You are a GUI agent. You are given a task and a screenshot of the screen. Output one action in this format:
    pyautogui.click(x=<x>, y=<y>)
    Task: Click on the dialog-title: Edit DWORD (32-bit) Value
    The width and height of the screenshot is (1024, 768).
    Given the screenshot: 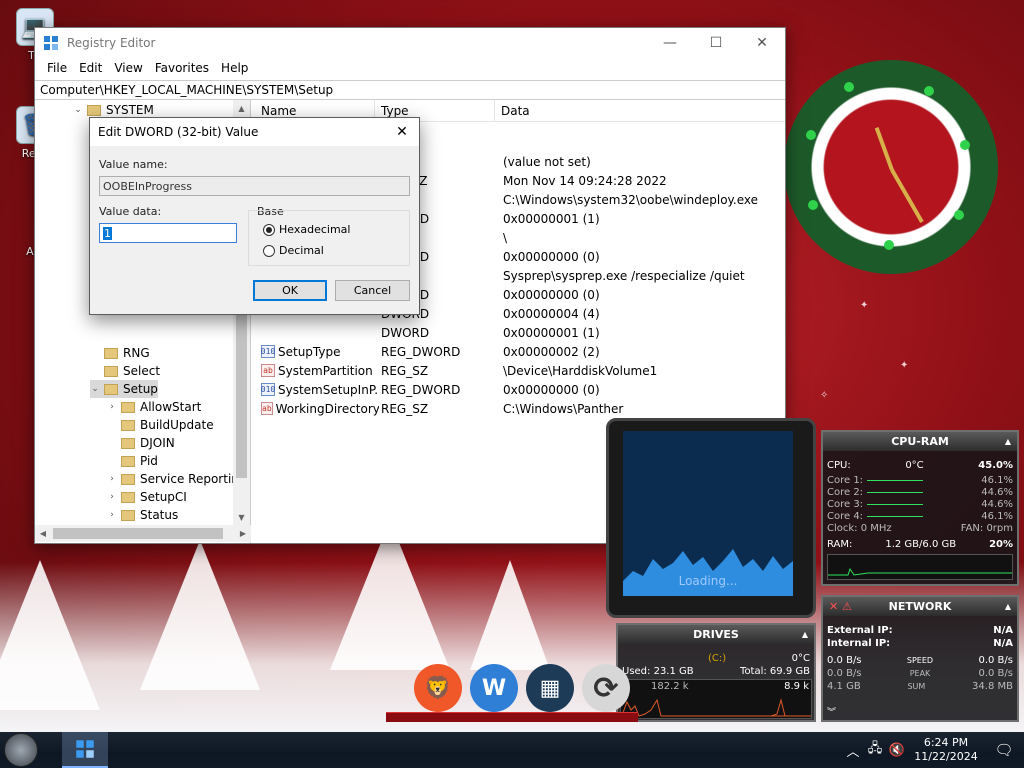 What is the action you would take?
    pyautogui.click(x=178, y=132)
    